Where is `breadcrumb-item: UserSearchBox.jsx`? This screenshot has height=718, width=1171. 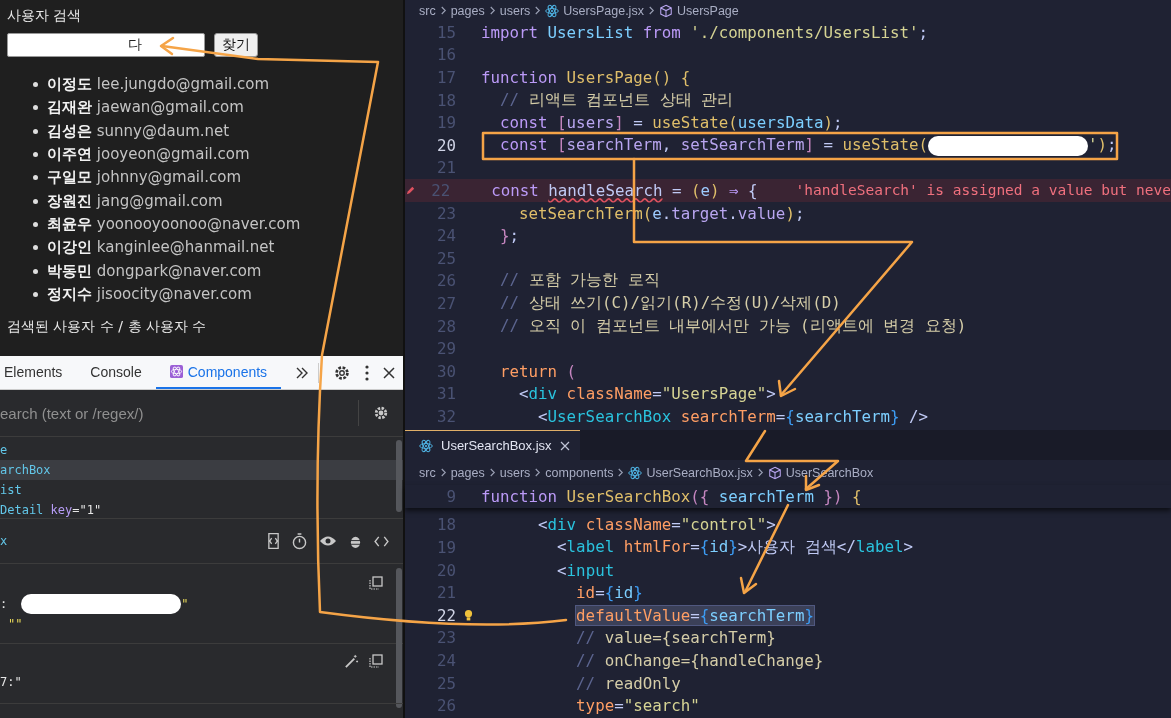 breadcrumb-item: UserSearchBox.jsx is located at coordinates (699, 472).